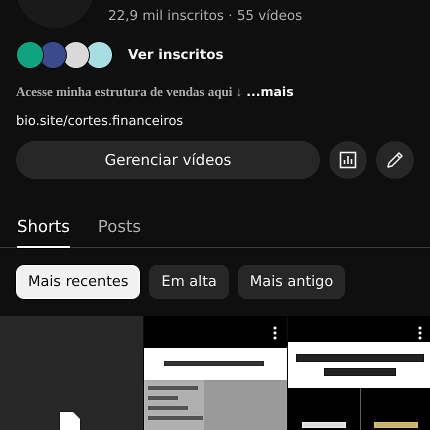 The image size is (430, 430). What do you see at coordinates (155, 92) in the screenshot?
I see `channel-description: Acesse minha estrutura de vendas aqui ↓ ...mais` at bounding box center [155, 92].